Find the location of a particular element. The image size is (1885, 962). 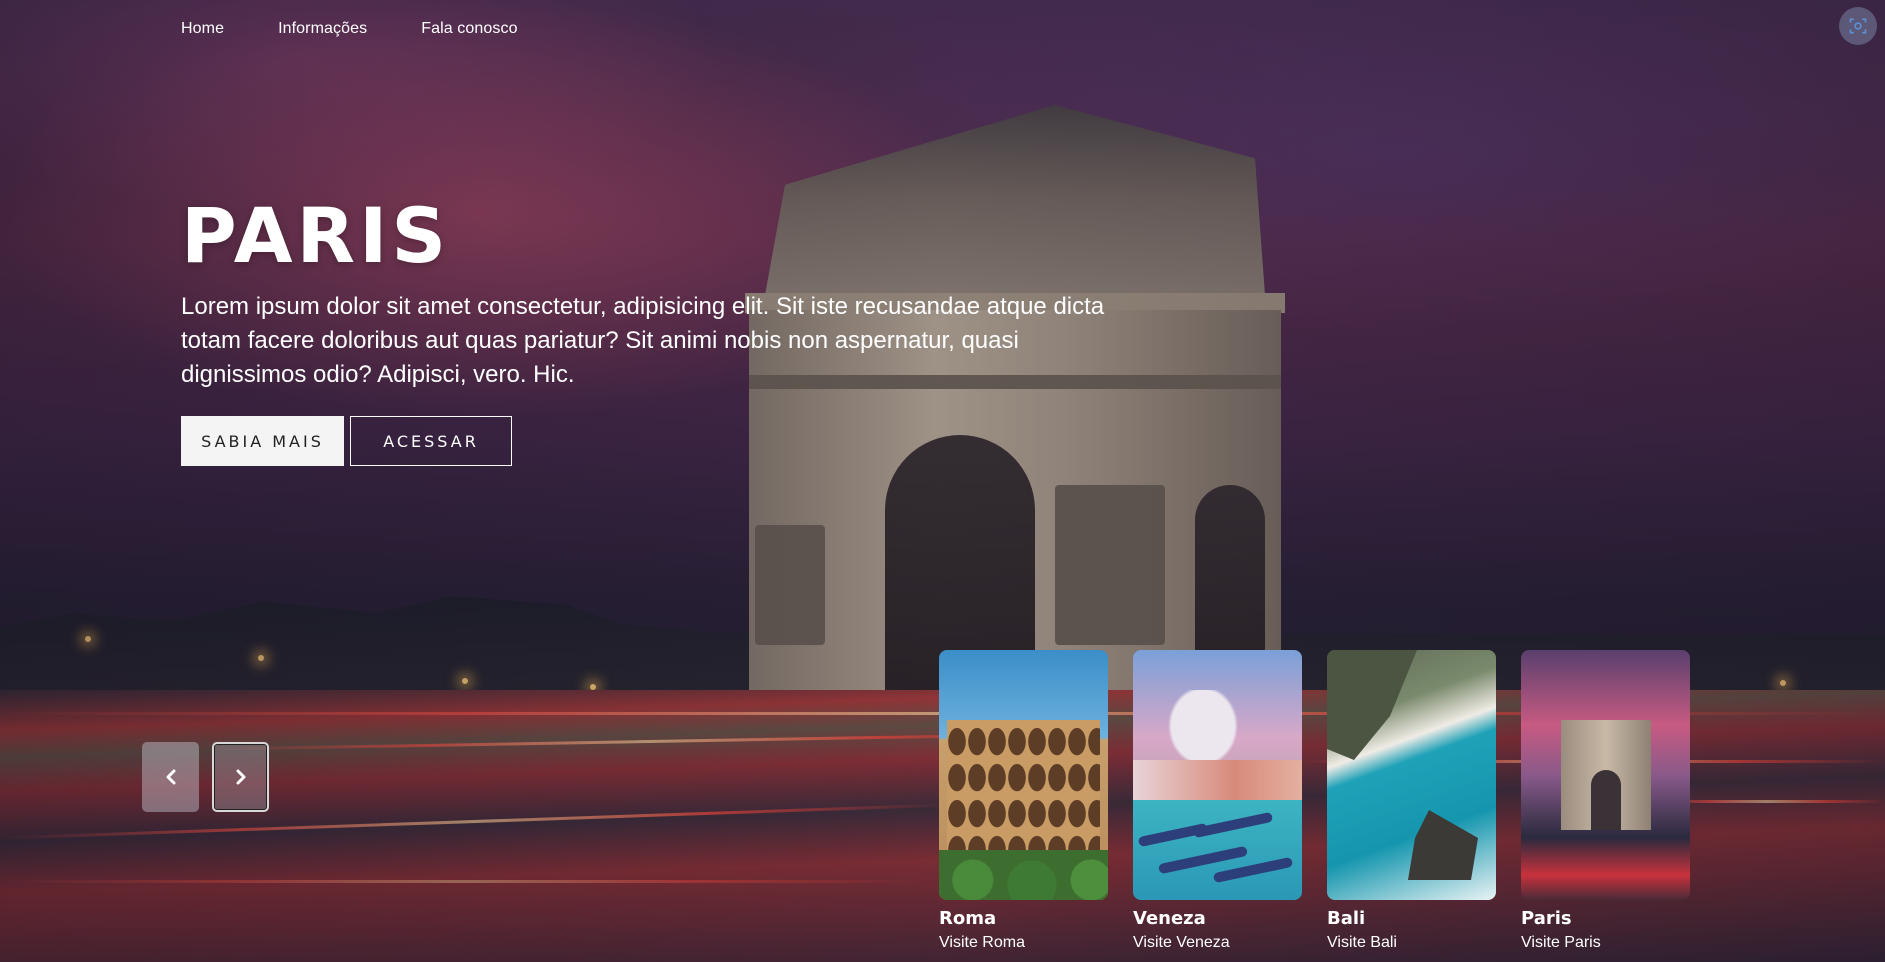

hero-actions: SABIA MAIS ACESSAR is located at coordinates (346, 441).